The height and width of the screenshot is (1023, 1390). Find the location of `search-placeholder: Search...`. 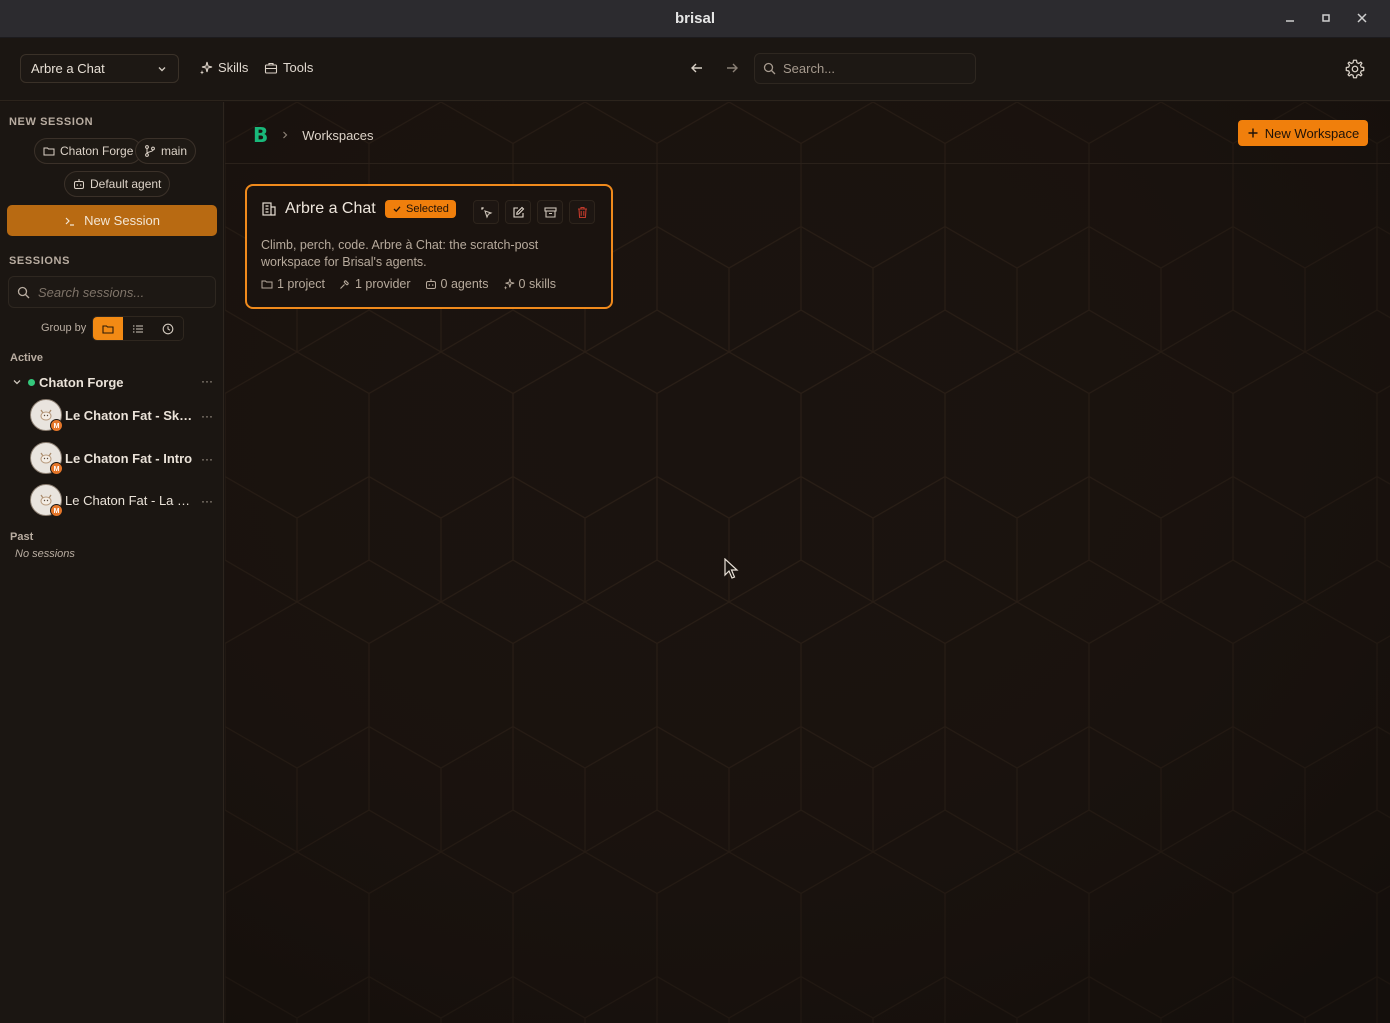

search-placeholder: Search... is located at coordinates (809, 68).